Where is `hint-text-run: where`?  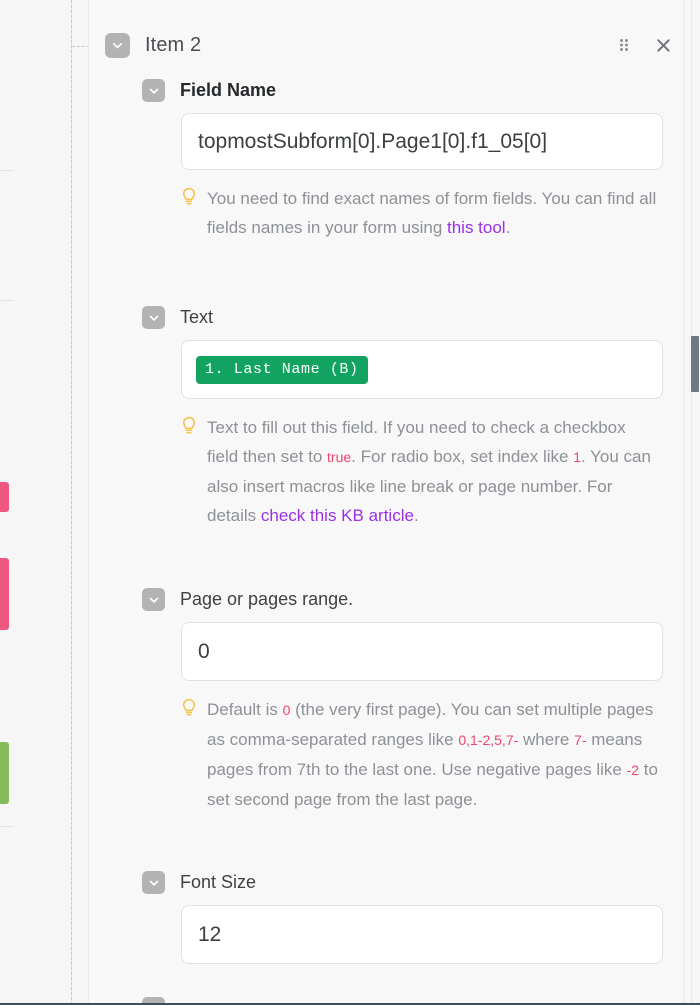 hint-text-run: where is located at coordinates (546, 739).